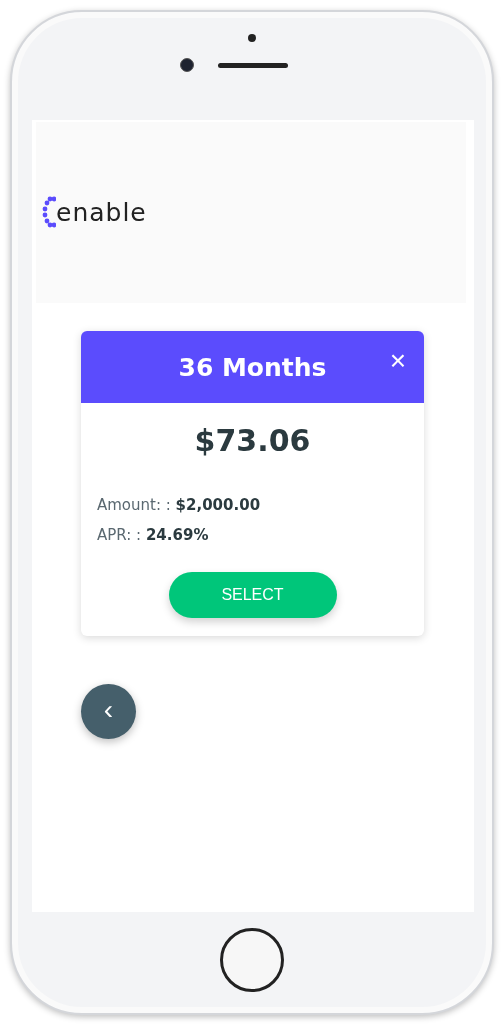 The height and width of the screenshot is (1024, 502). Describe the element at coordinates (252, 38) in the screenshot. I see `sensor-dot` at that location.